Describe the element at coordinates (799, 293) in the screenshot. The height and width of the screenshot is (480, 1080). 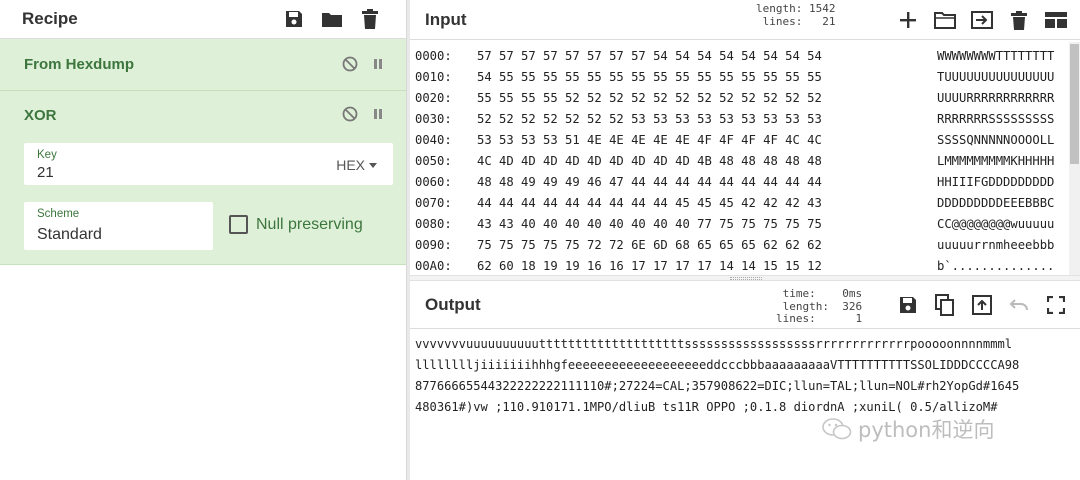
I see `time-label: time:` at that location.